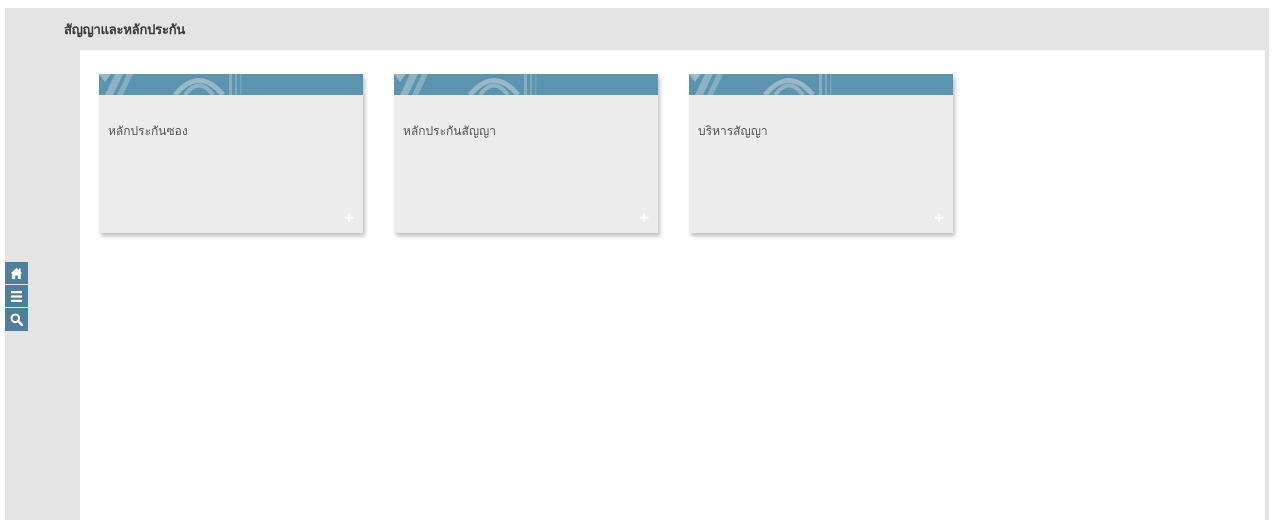 The image size is (1274, 520). Describe the element at coordinates (821, 153) in the screenshot. I see `tile-contract-management: บริหารสัญญา +` at that location.